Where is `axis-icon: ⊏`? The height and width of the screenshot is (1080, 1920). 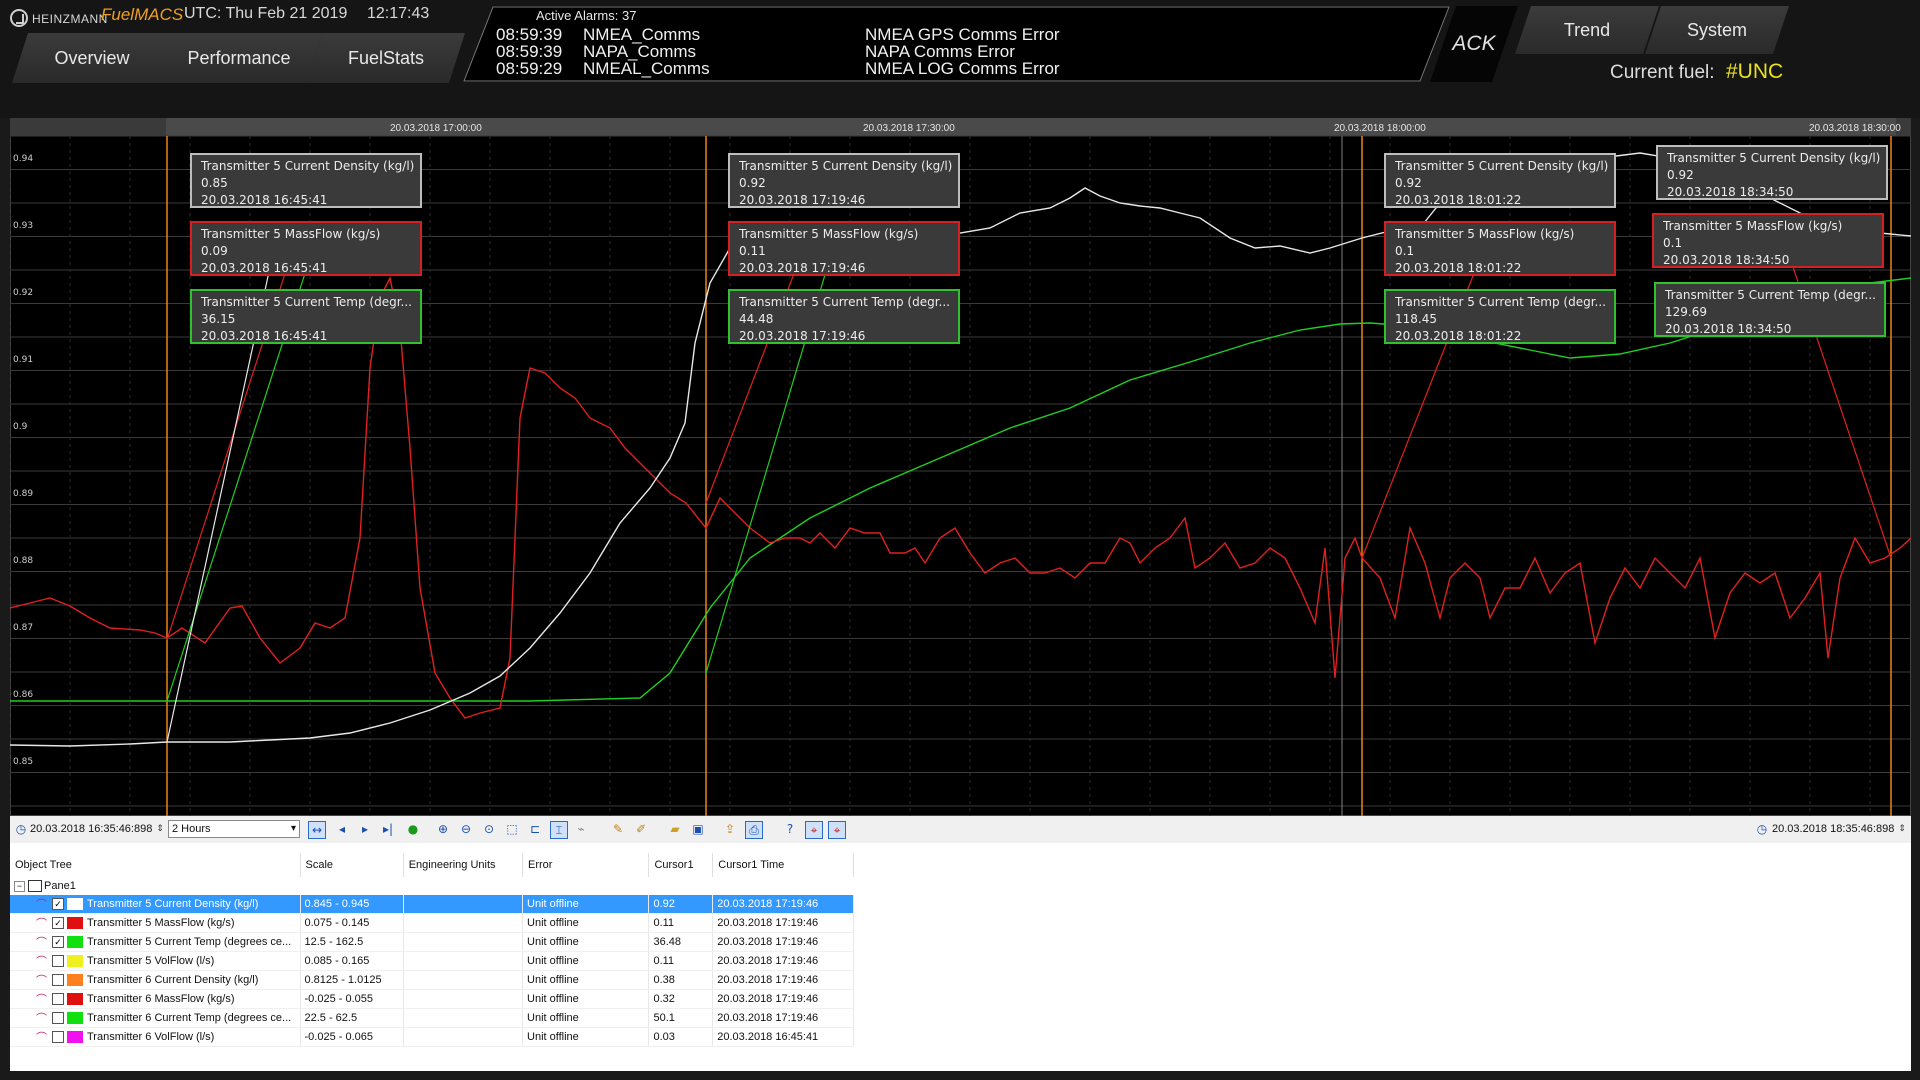 axis-icon: ⊏ is located at coordinates (535, 829).